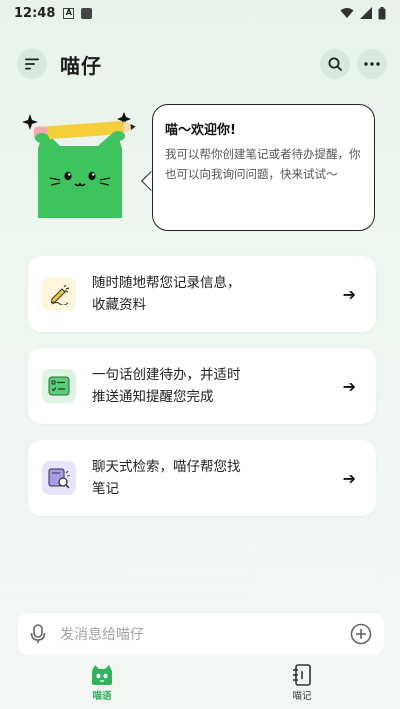 The width and height of the screenshot is (400, 709). Describe the element at coordinates (38, 634) in the screenshot. I see `microphone-icon` at that location.